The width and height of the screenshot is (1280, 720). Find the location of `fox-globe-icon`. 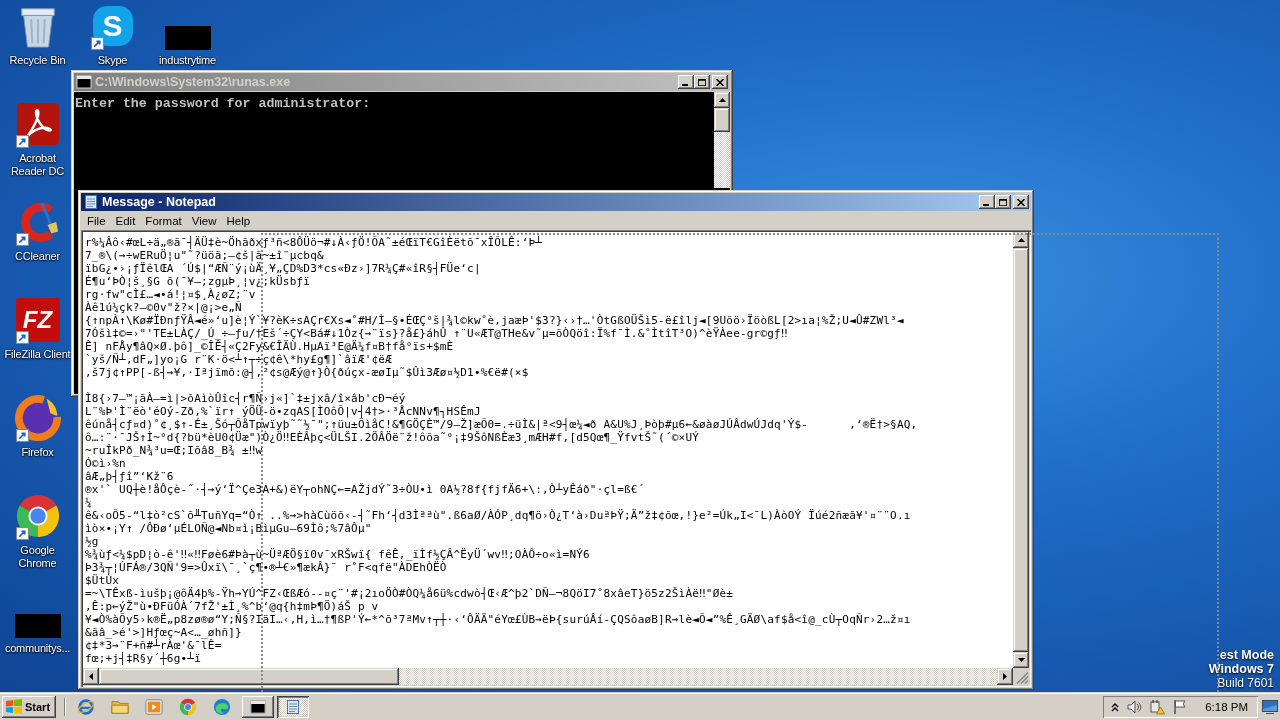

fox-globe-icon is located at coordinates (37, 418).